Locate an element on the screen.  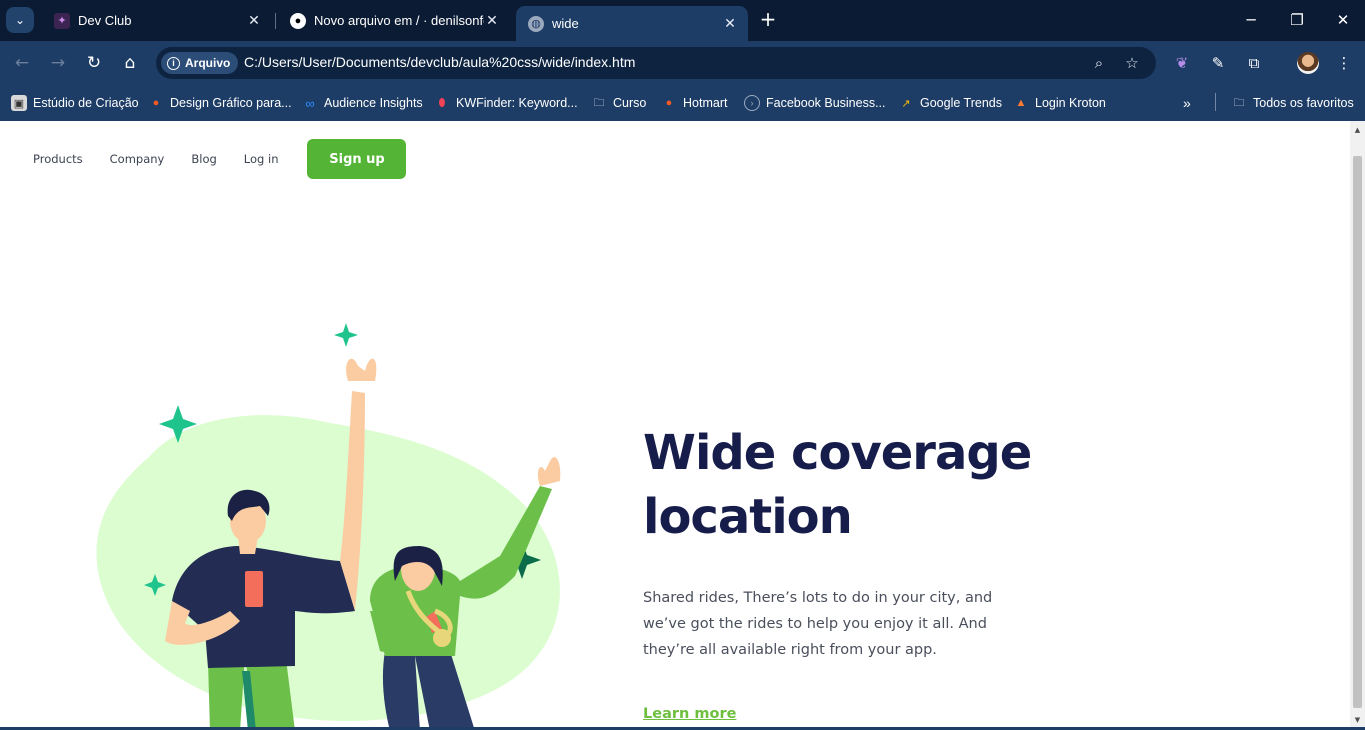
bookmark-label: Audience Insights is located at coordinates (373, 103).